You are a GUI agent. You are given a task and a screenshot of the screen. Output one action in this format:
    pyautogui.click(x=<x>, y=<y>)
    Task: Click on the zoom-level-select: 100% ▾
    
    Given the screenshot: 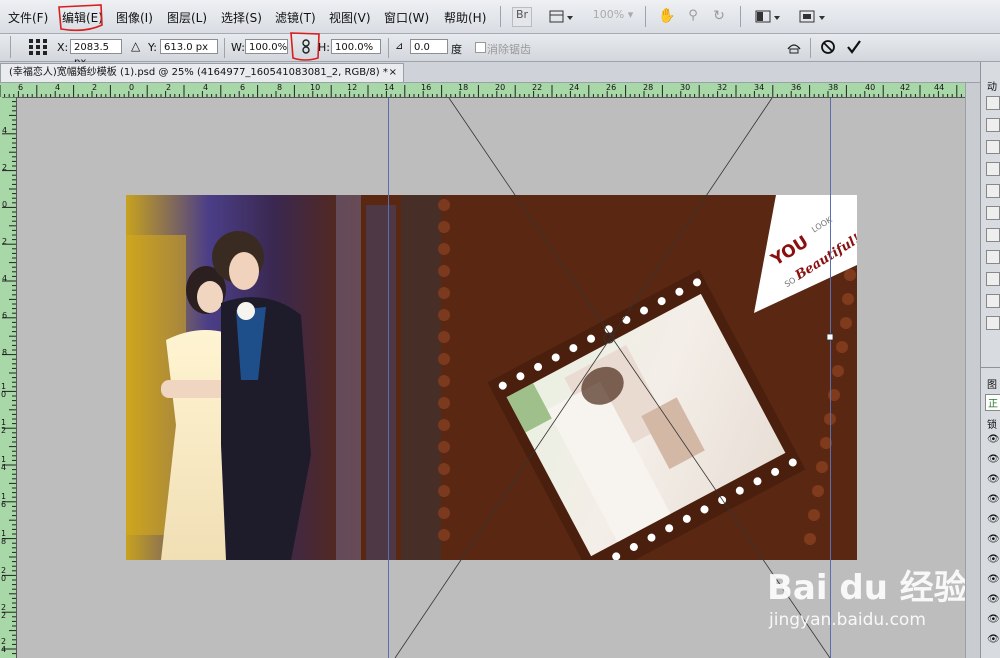 What is the action you would take?
    pyautogui.click(x=613, y=17)
    